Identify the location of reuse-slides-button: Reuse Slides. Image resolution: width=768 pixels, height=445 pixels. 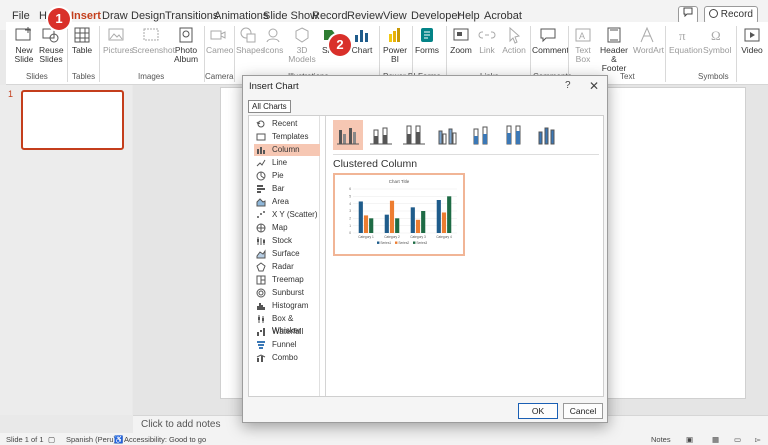
(51, 45).